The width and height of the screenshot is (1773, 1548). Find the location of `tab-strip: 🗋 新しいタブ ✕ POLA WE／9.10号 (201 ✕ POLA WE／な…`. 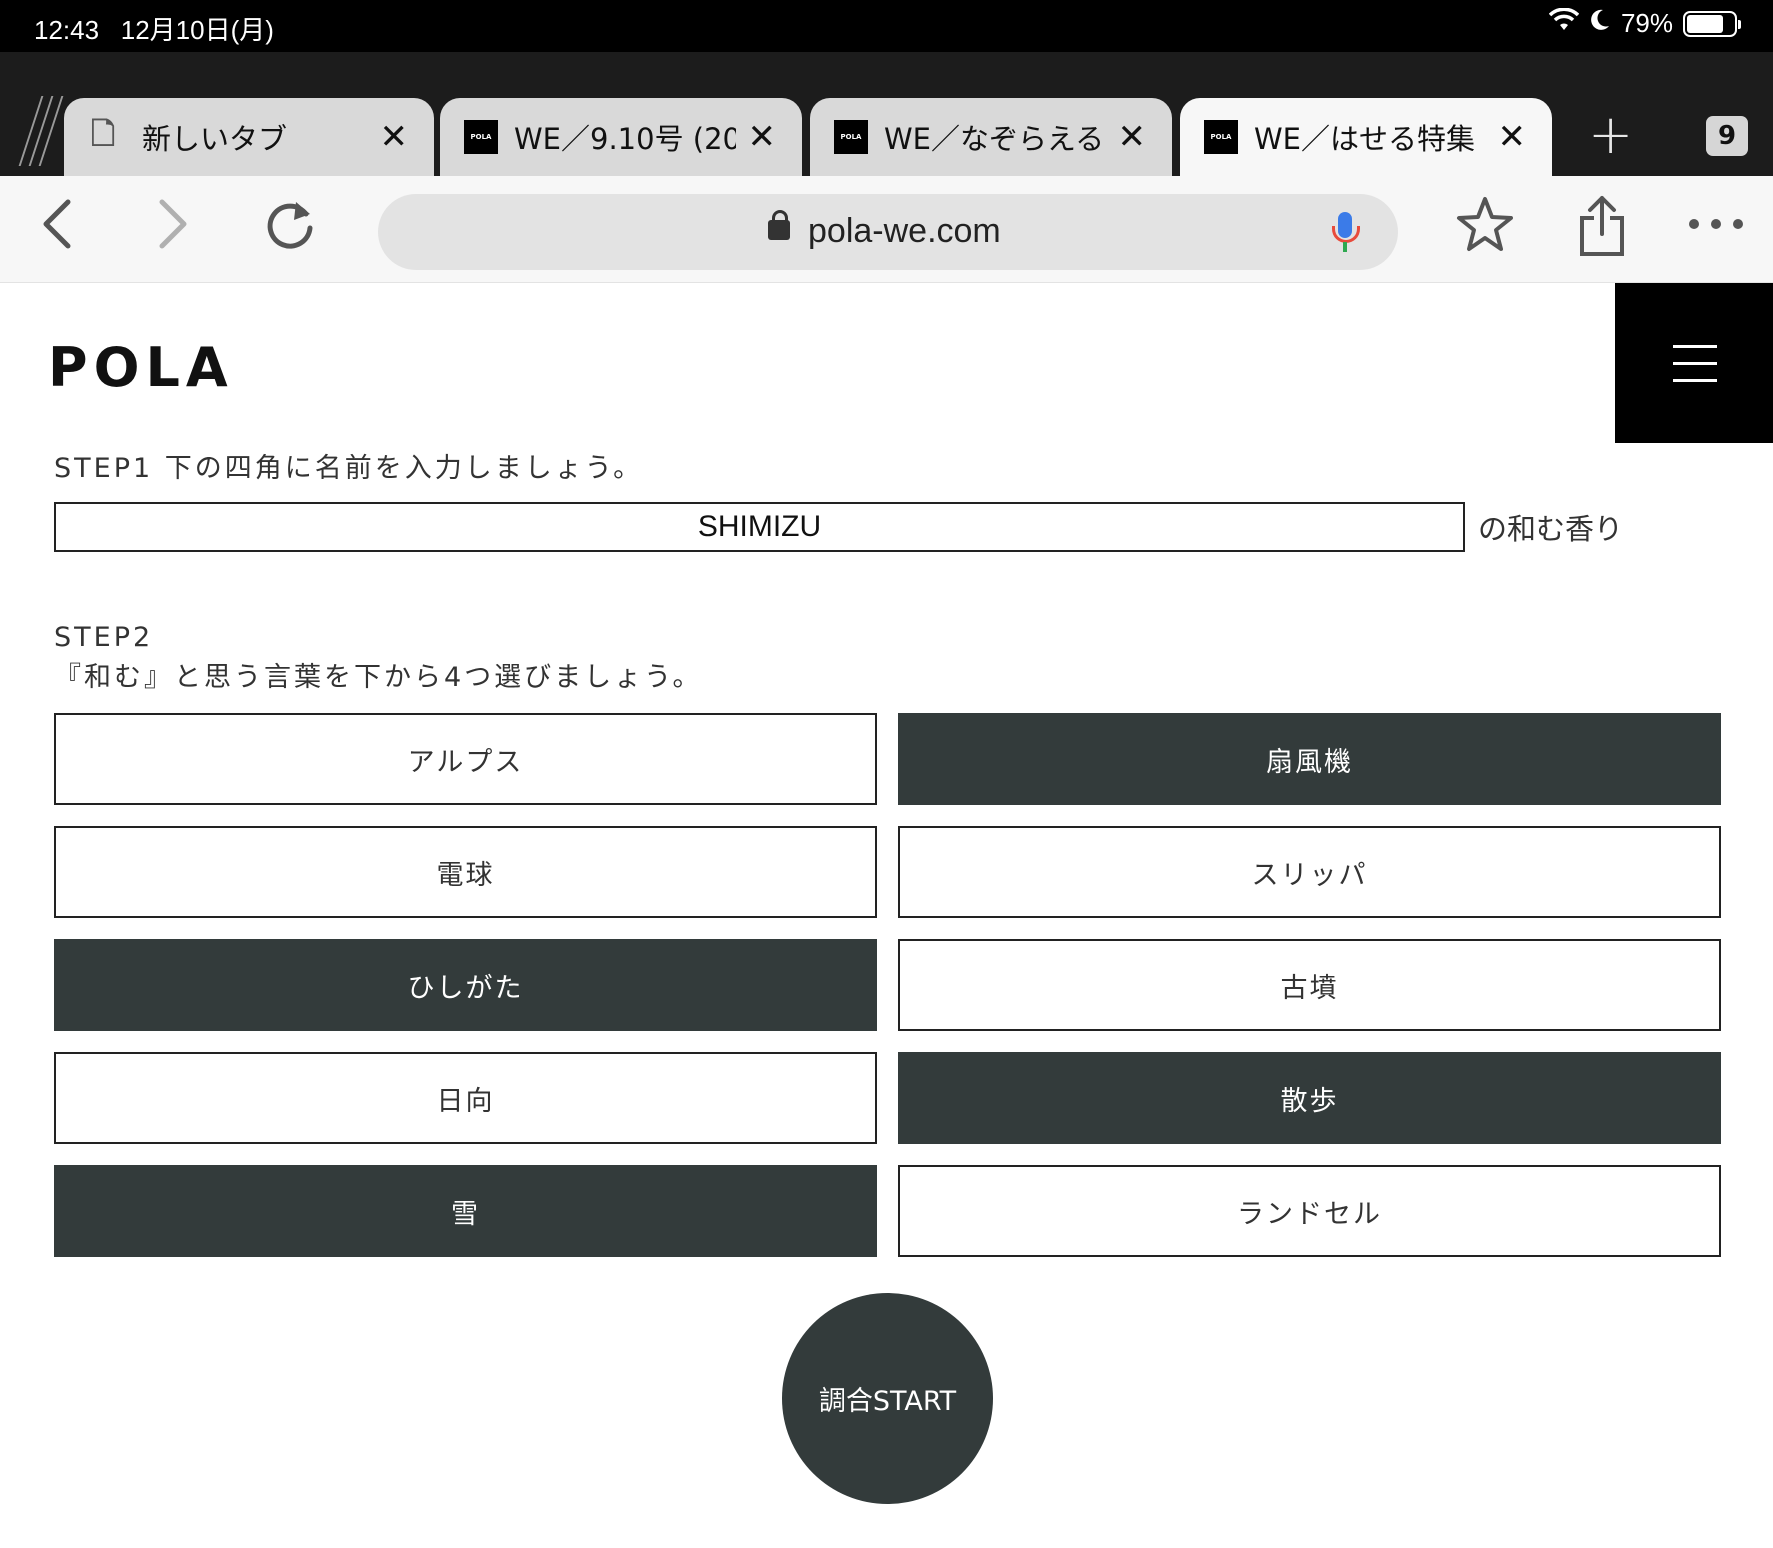

tab-strip: 🗋 新しいタブ ✕ POLA WE／9.10号 (201 ✕ POLA WE／な… is located at coordinates (886, 114).